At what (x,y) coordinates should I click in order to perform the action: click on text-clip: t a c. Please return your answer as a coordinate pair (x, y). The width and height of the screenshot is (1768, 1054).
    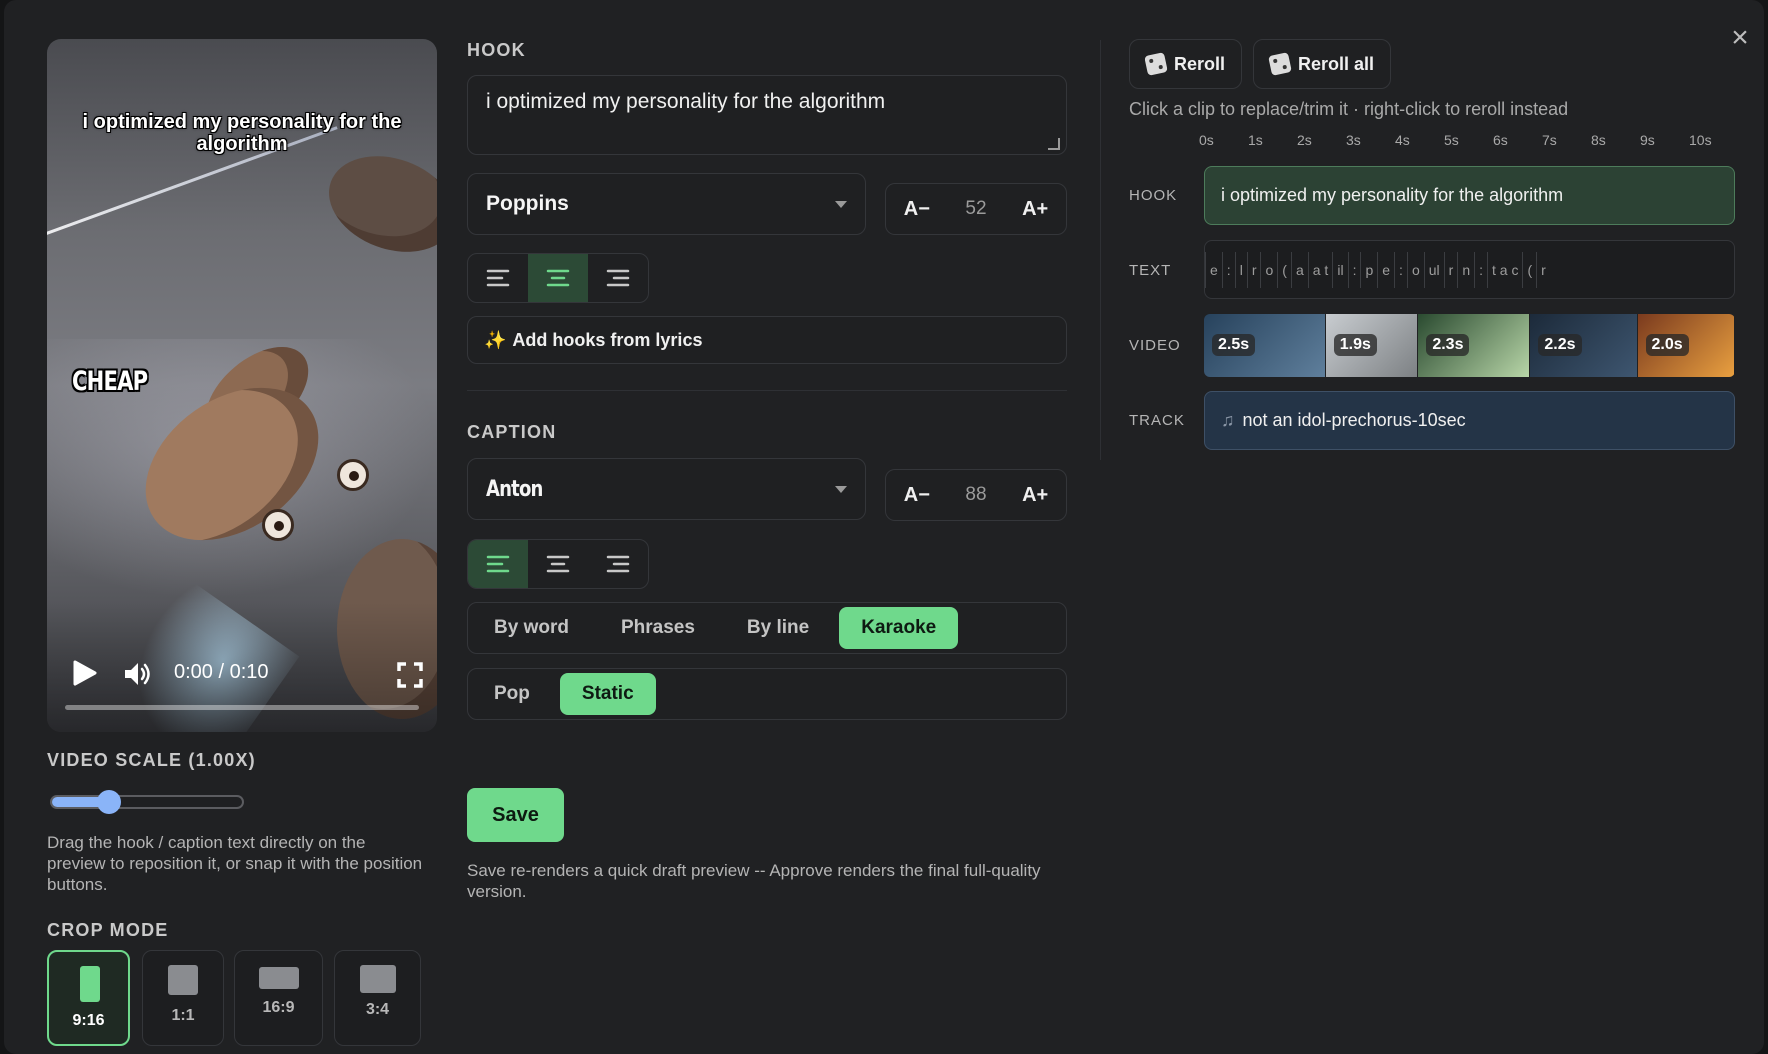
    Looking at the image, I should click on (1504, 269).